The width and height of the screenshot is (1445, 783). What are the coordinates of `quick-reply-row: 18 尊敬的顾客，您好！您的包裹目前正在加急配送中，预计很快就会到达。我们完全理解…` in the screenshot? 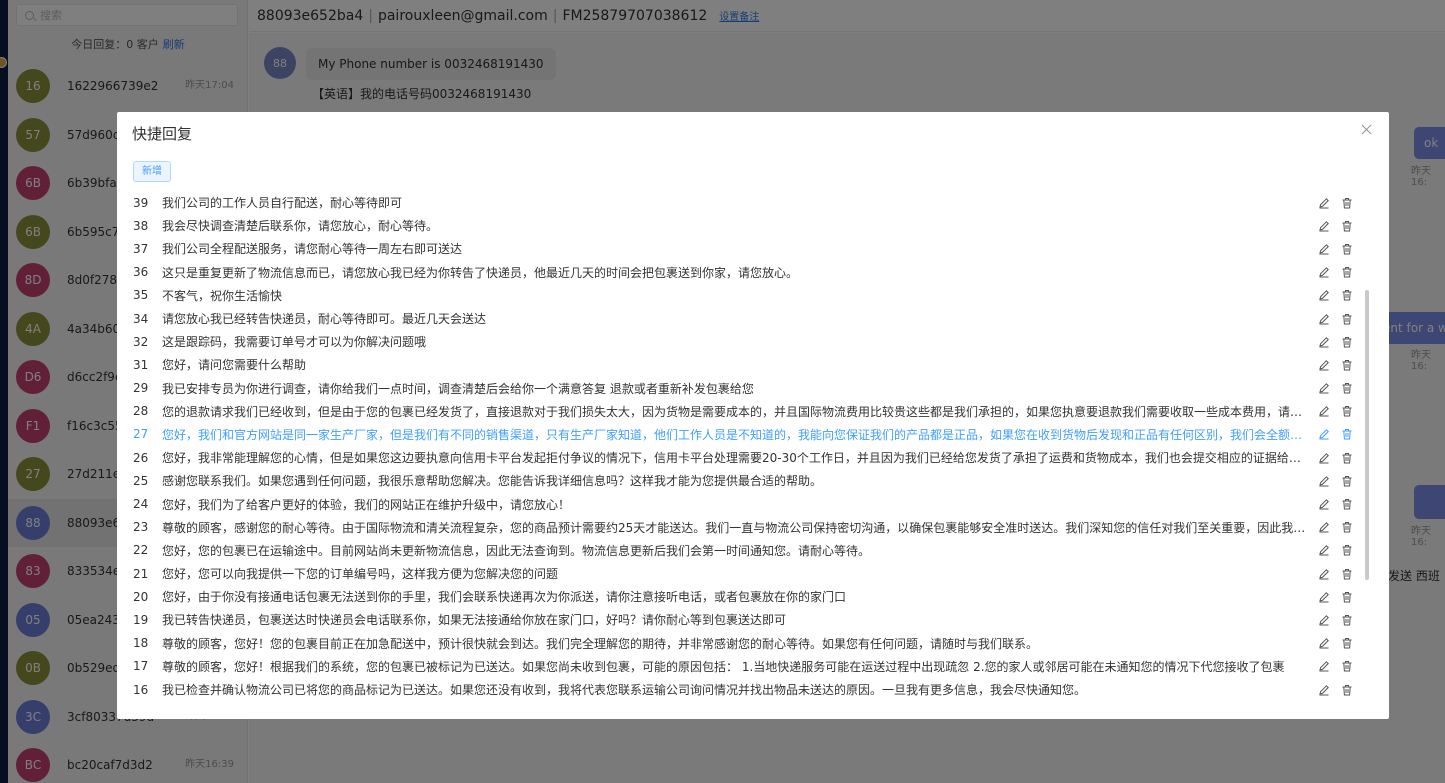 It's located at (748, 643).